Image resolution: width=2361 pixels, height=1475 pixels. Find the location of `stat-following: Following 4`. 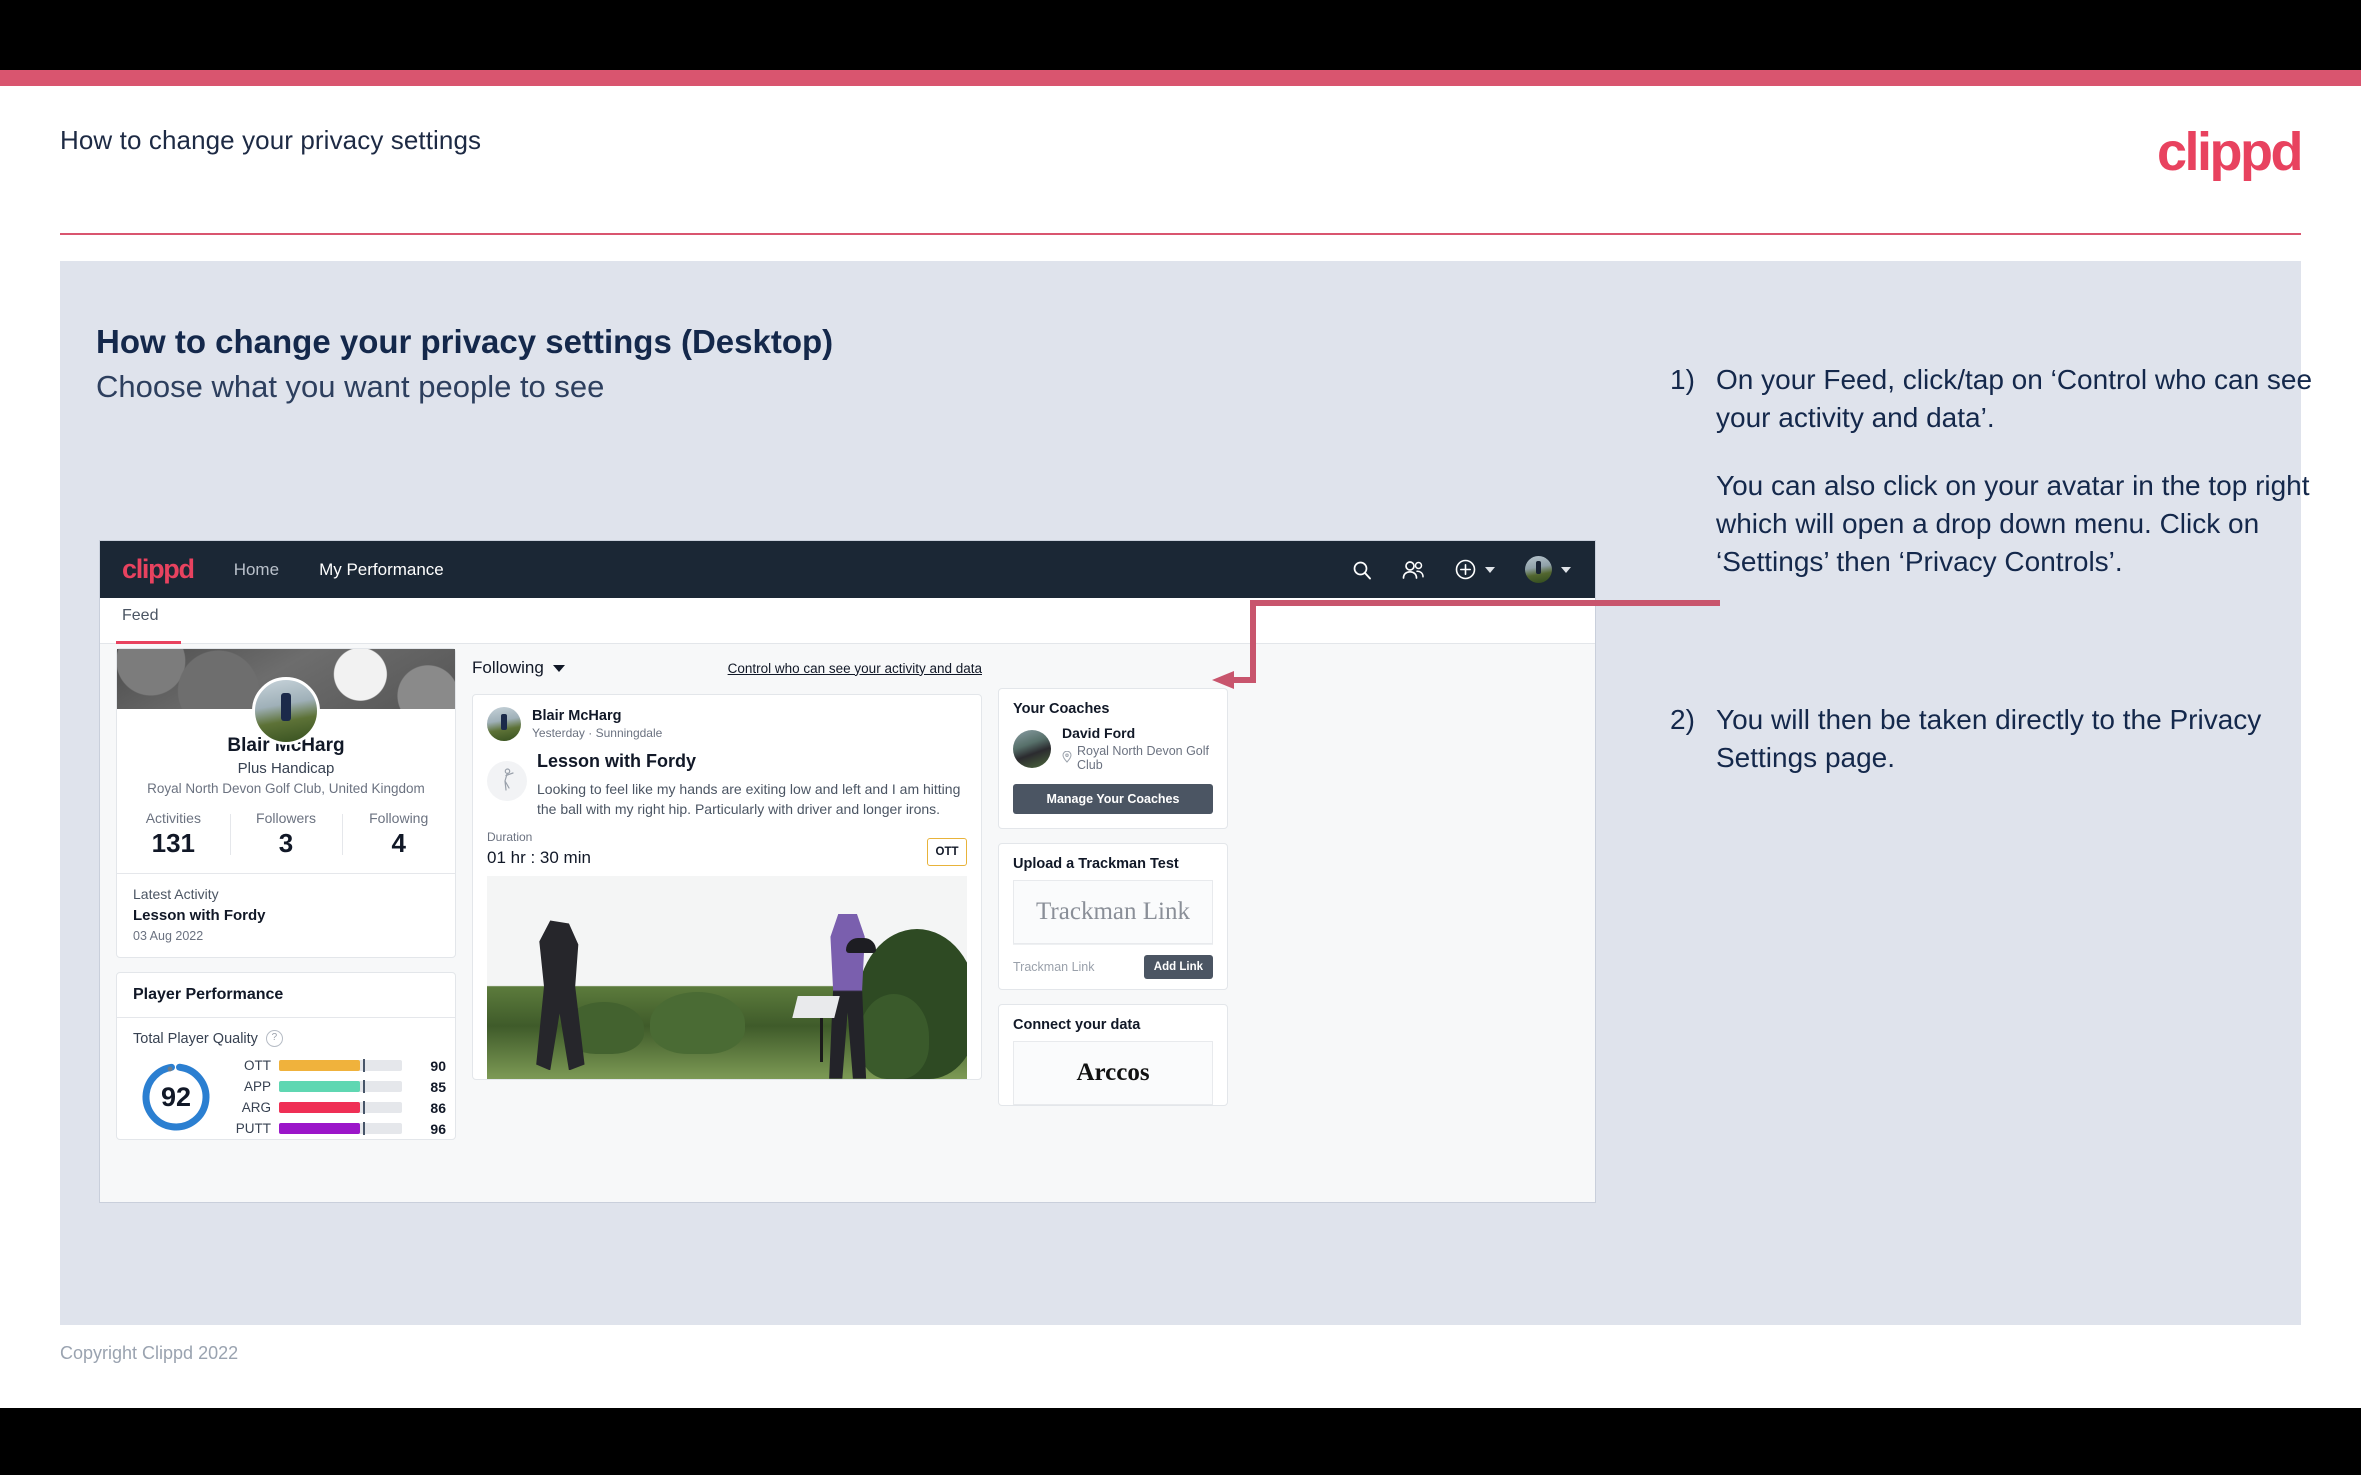

stat-following: Following 4 is located at coordinates (398, 834).